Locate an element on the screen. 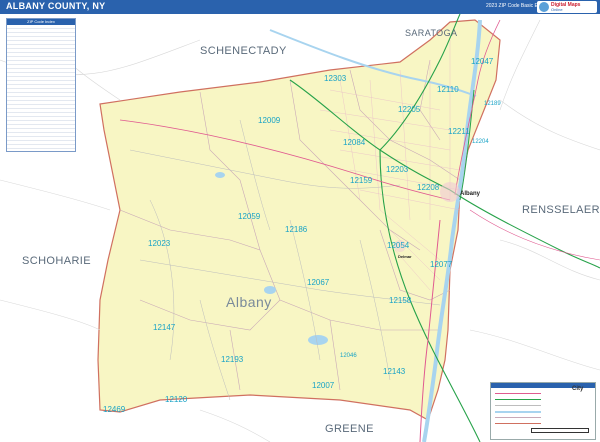 This screenshot has height=442, width=600. zip-label-12120: 12120 is located at coordinates (176, 399).